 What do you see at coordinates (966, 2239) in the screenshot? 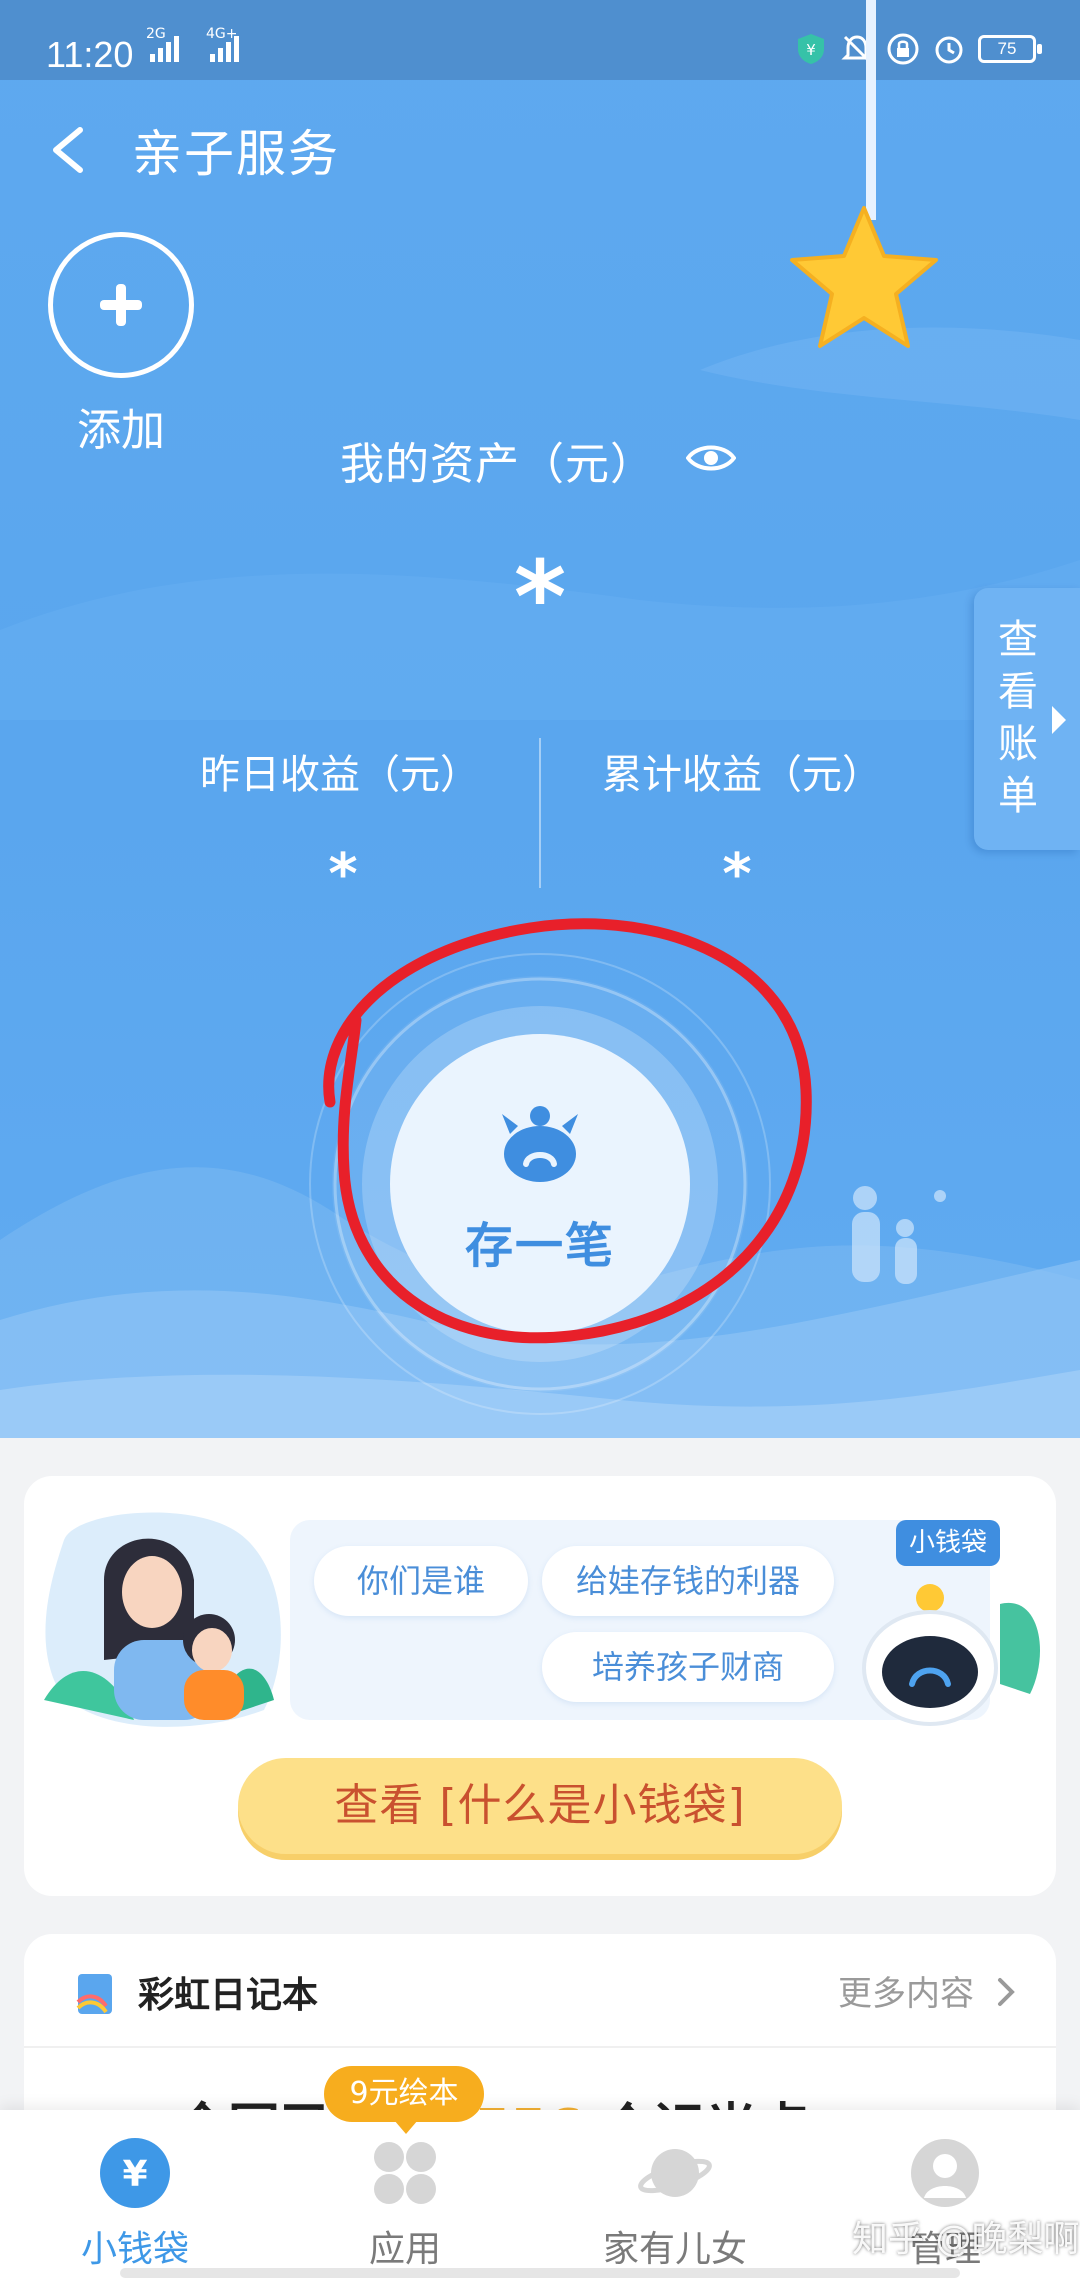
I see `watermark: 知乎 @晚梨啊` at bounding box center [966, 2239].